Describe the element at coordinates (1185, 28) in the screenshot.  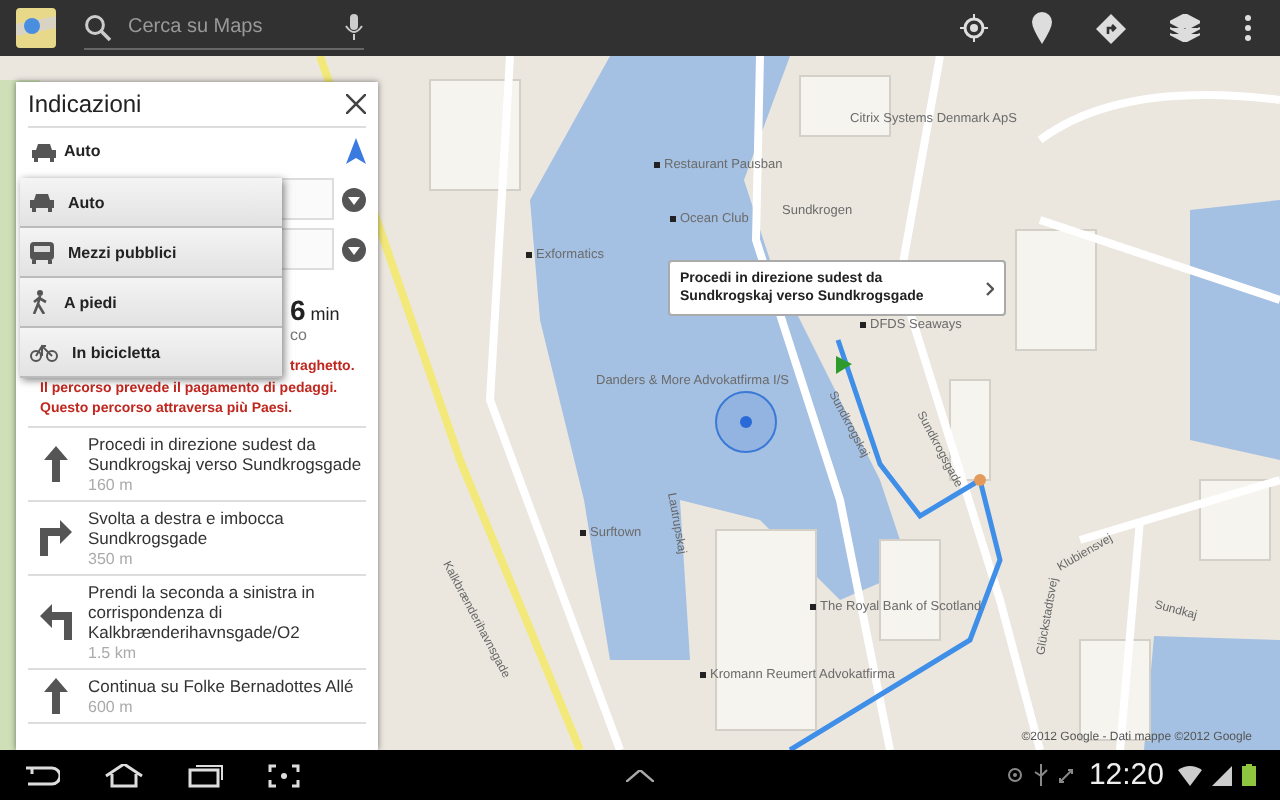
I see `layers-icon` at that location.